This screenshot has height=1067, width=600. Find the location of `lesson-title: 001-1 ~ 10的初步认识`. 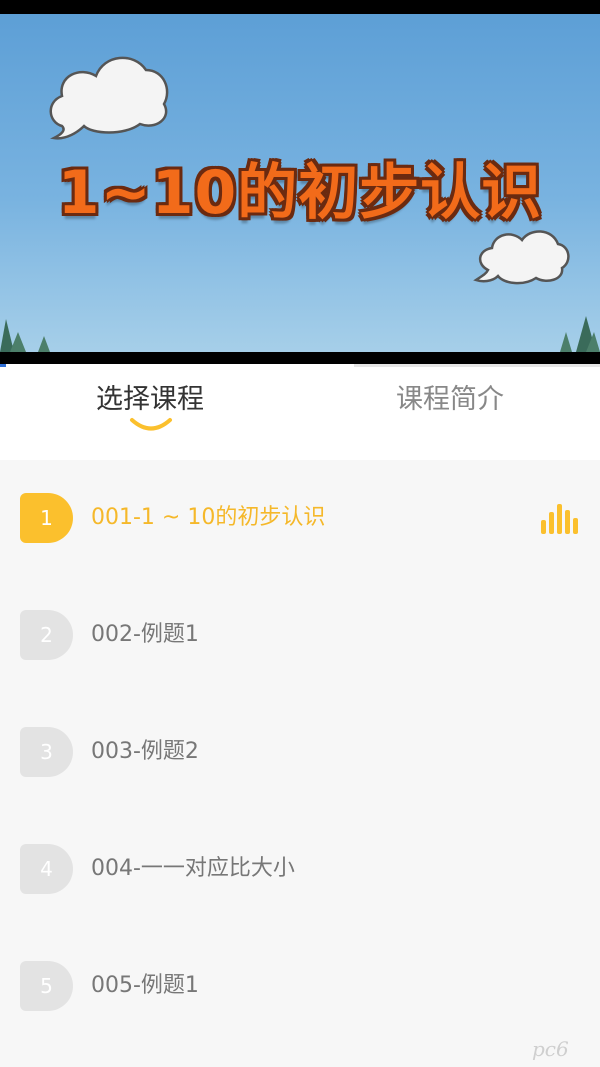

lesson-title: 001-1 ~ 10的初步认识 is located at coordinates (208, 517).